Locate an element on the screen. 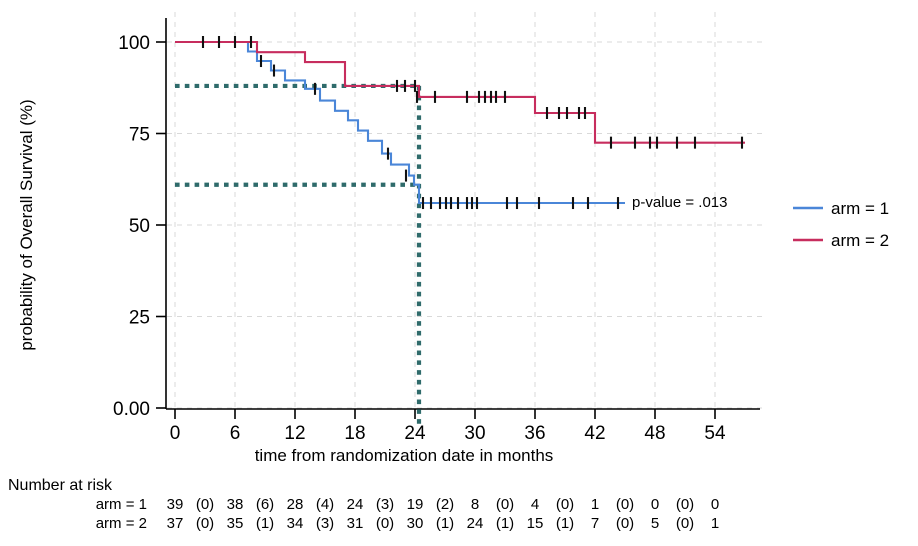 The height and width of the screenshot is (546, 918). y-axis-title: probability of Overall Survival (%) is located at coordinates (26, 224).